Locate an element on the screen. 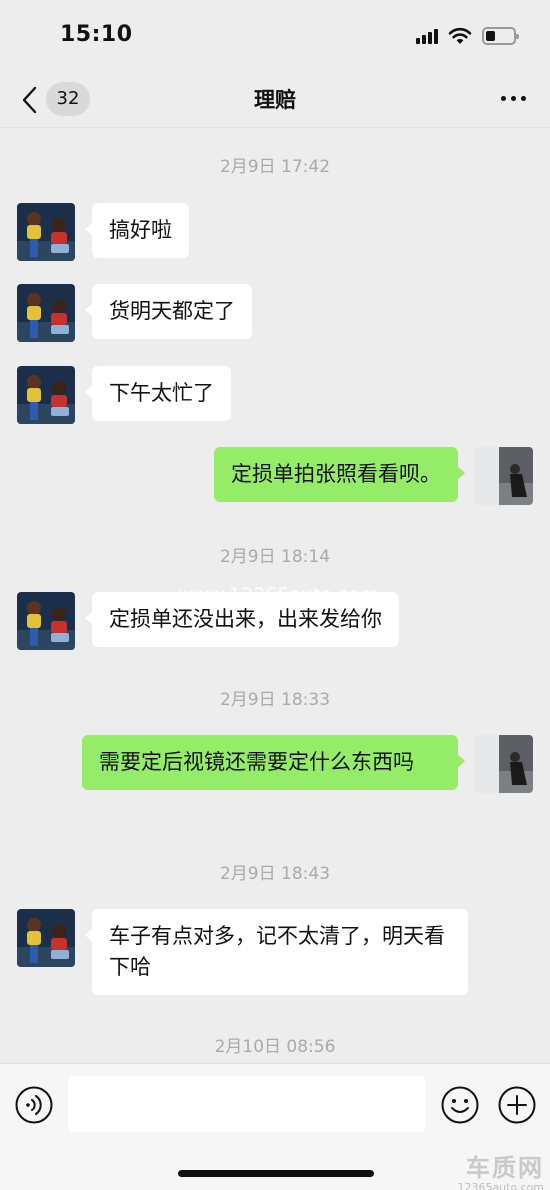 Image resolution: width=550 pixels, height=1190 pixels. plus-button is located at coordinates (517, 1105).